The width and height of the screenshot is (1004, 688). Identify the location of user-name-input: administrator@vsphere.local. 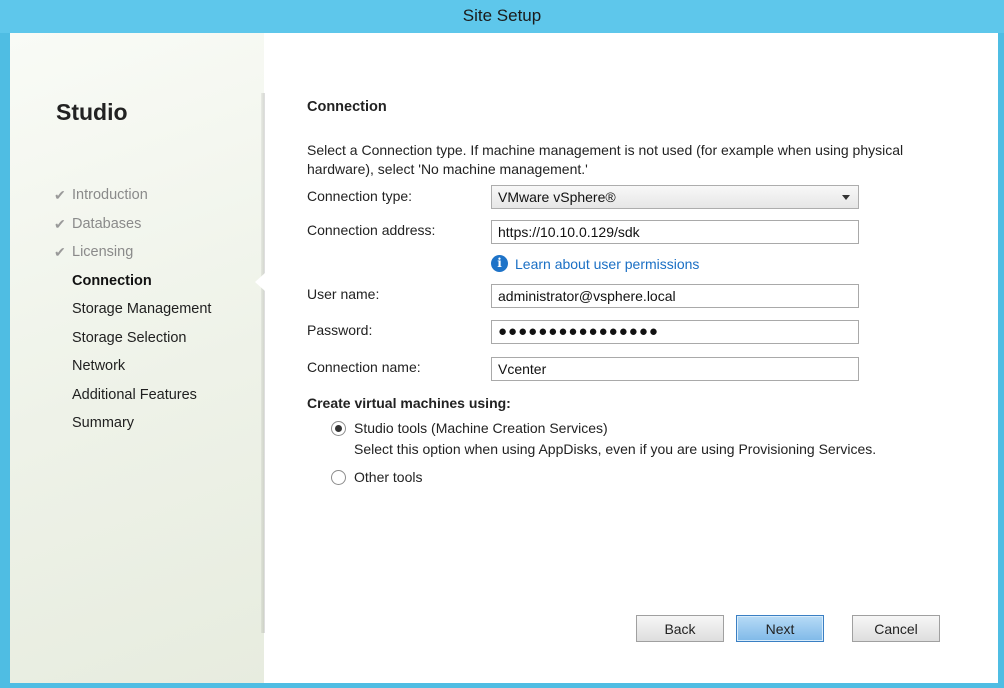
(675, 296).